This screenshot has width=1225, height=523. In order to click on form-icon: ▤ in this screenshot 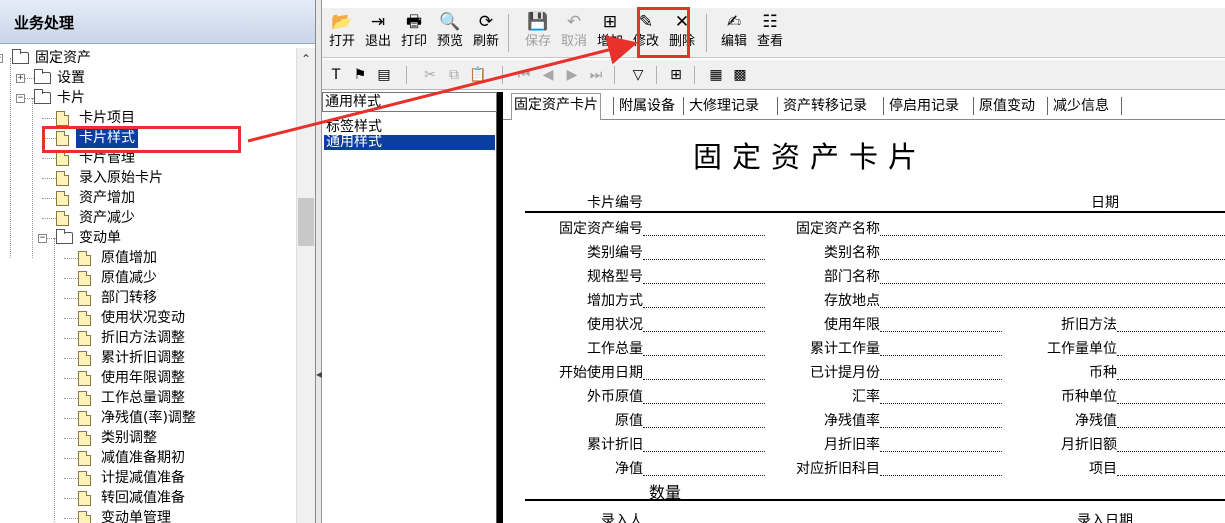, I will do `click(384, 75)`.